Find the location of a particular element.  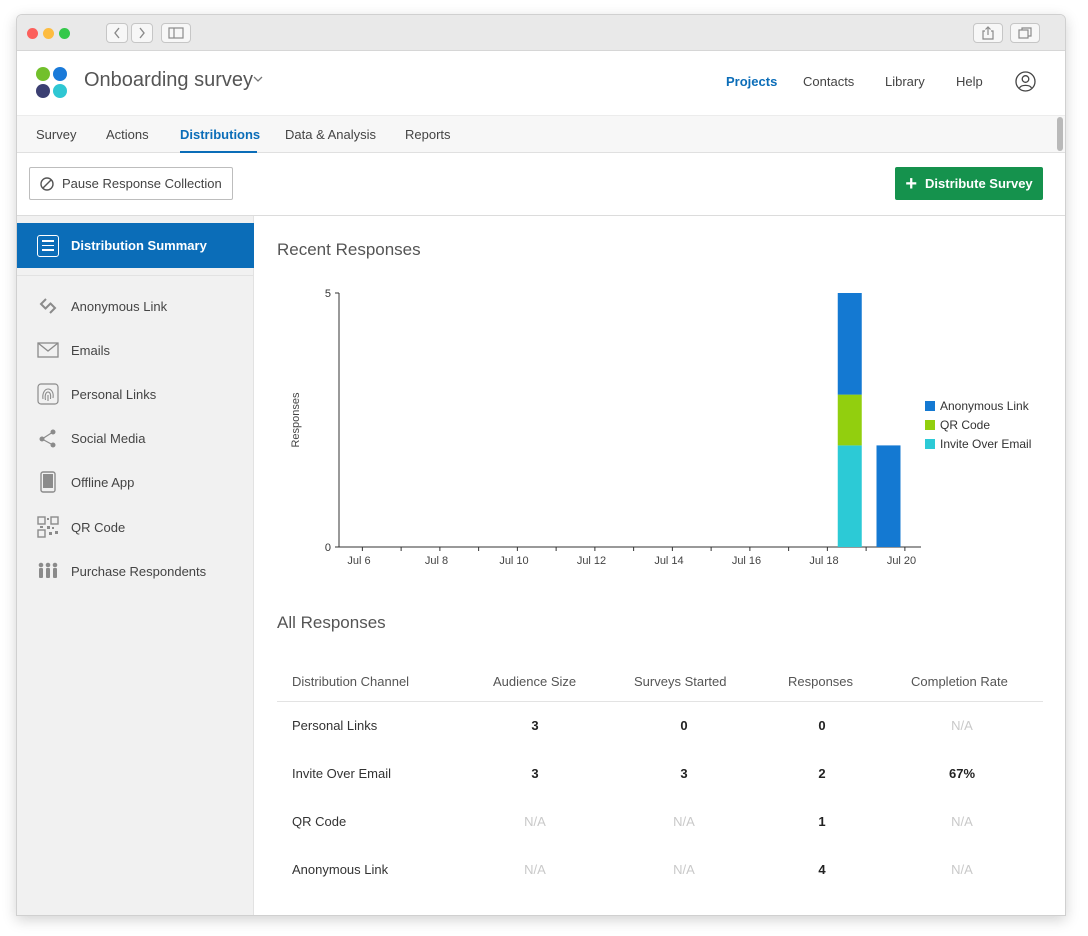

link-icon is located at coordinates (48, 306).